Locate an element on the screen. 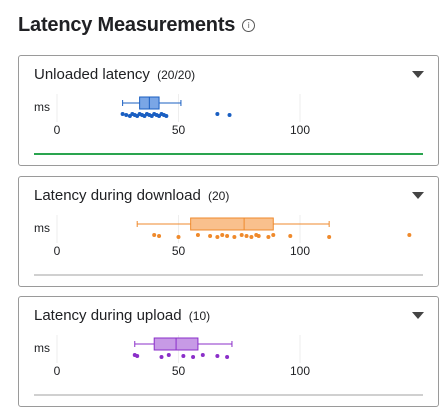 The image size is (445, 414). boxplot-download: ms 0 50 100 is located at coordinates (223, 236).